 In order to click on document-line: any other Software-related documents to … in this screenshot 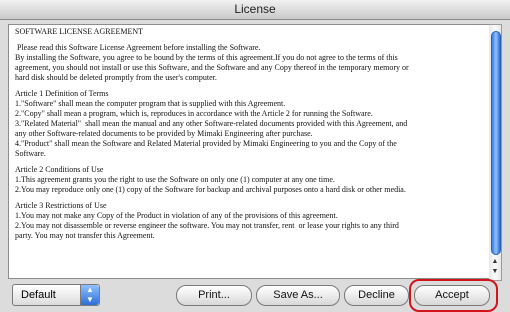, I will do `click(164, 133)`.